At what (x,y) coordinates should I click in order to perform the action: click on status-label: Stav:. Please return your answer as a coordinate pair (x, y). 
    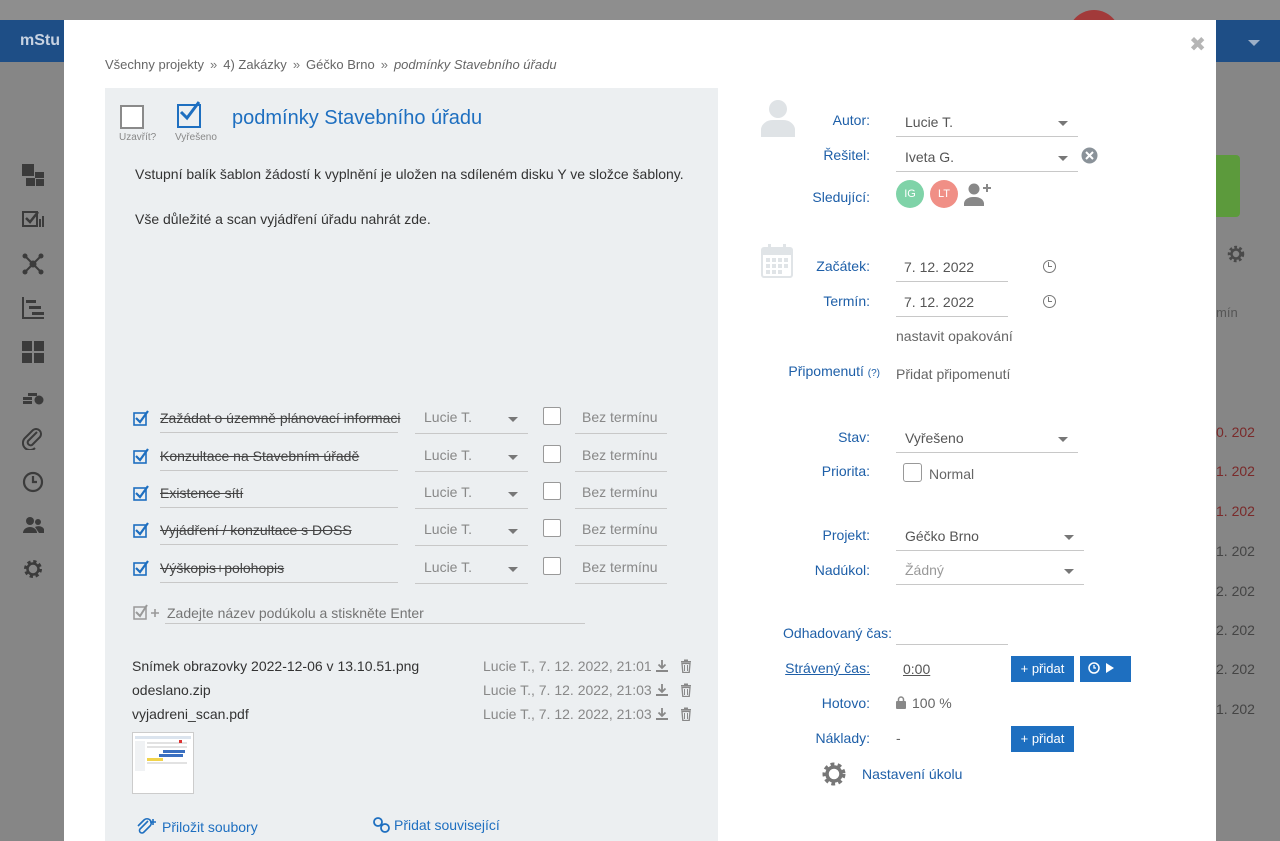
    Looking at the image, I should click on (854, 437).